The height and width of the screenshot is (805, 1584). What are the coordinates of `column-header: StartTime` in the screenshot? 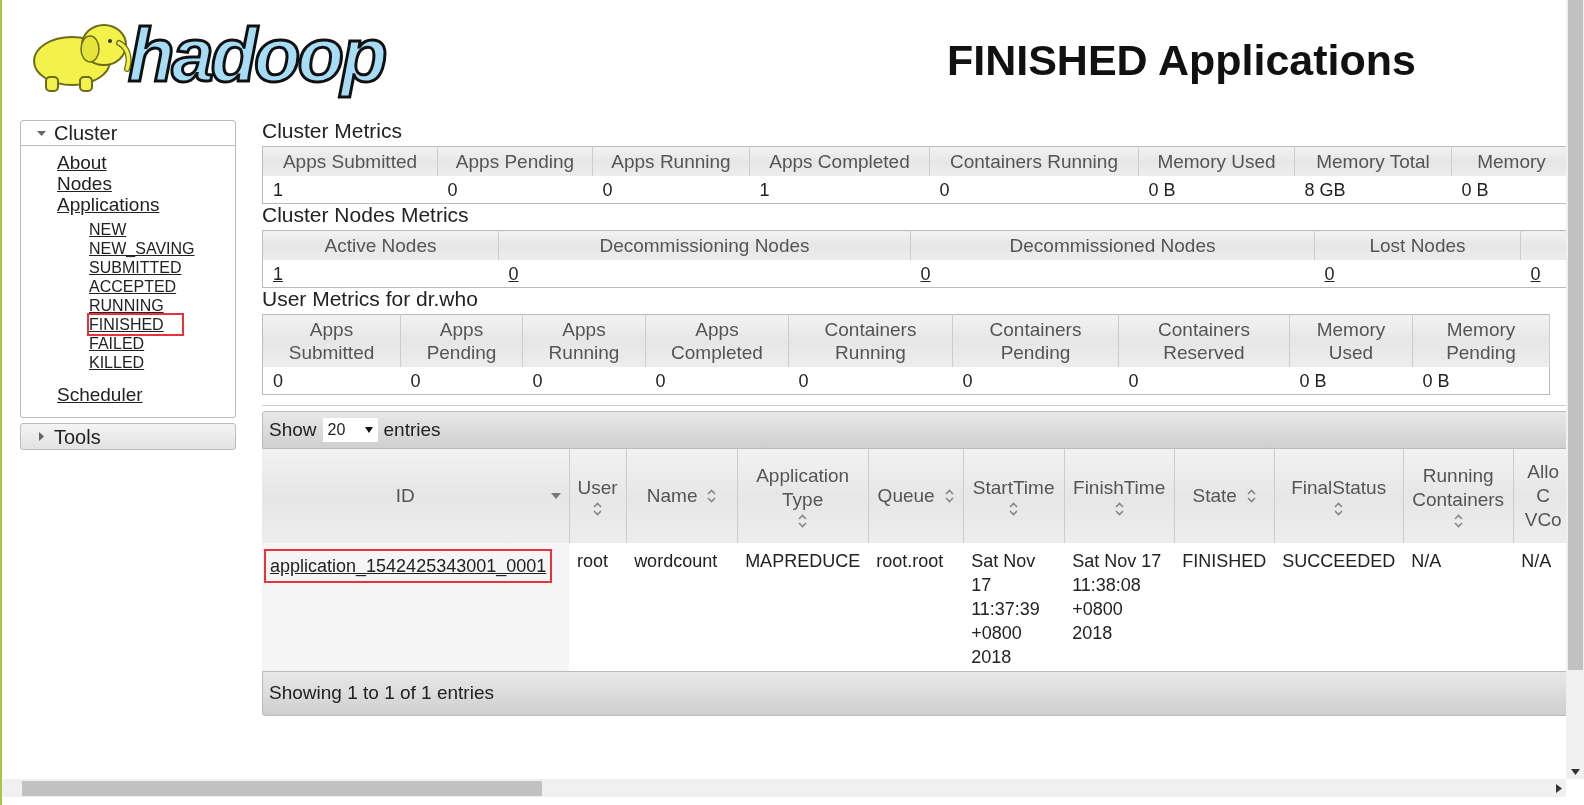 It's located at (1014, 496).